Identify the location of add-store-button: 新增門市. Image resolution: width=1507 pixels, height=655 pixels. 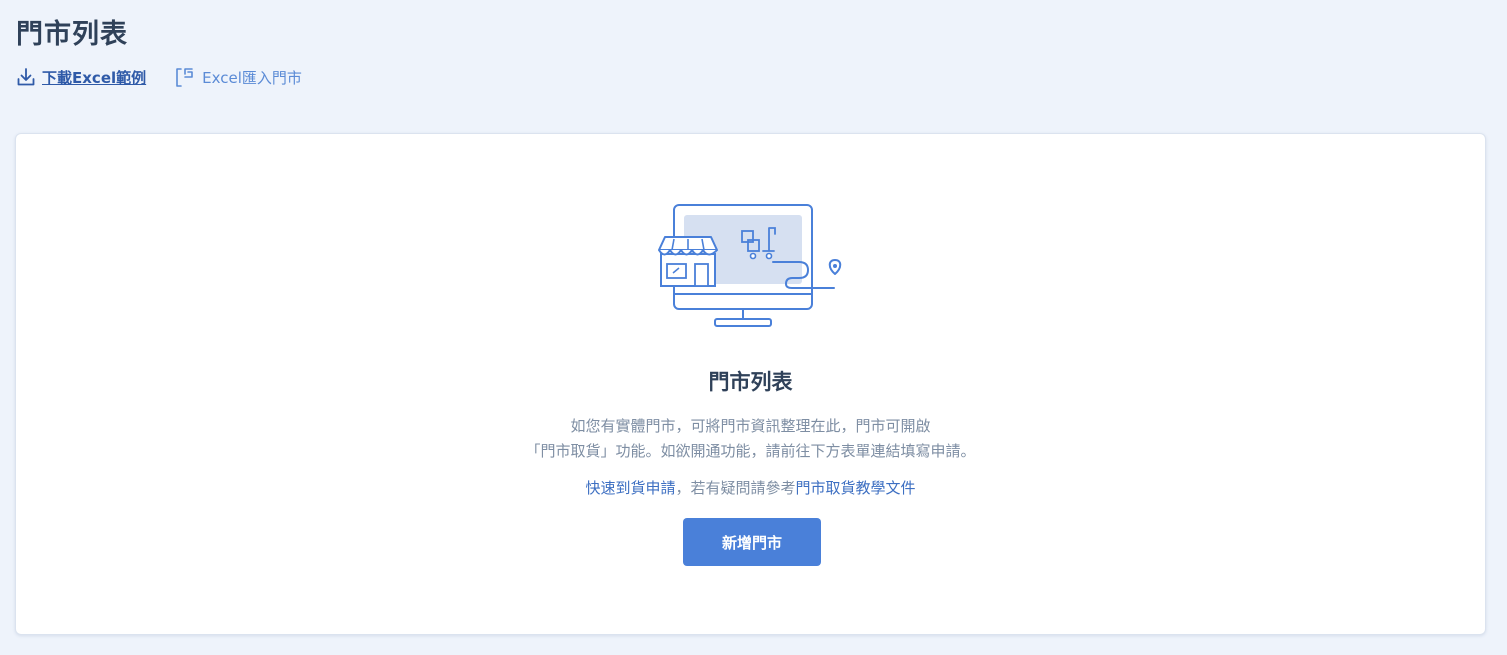
(752, 542).